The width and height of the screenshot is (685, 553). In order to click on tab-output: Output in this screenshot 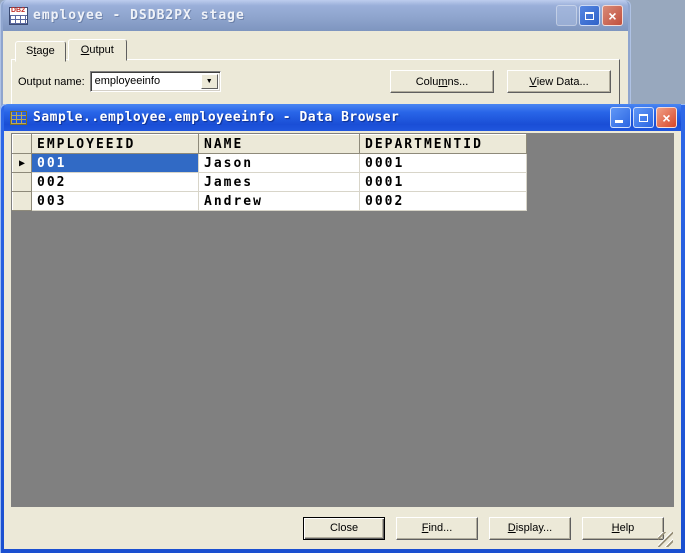, I will do `click(97, 50)`.